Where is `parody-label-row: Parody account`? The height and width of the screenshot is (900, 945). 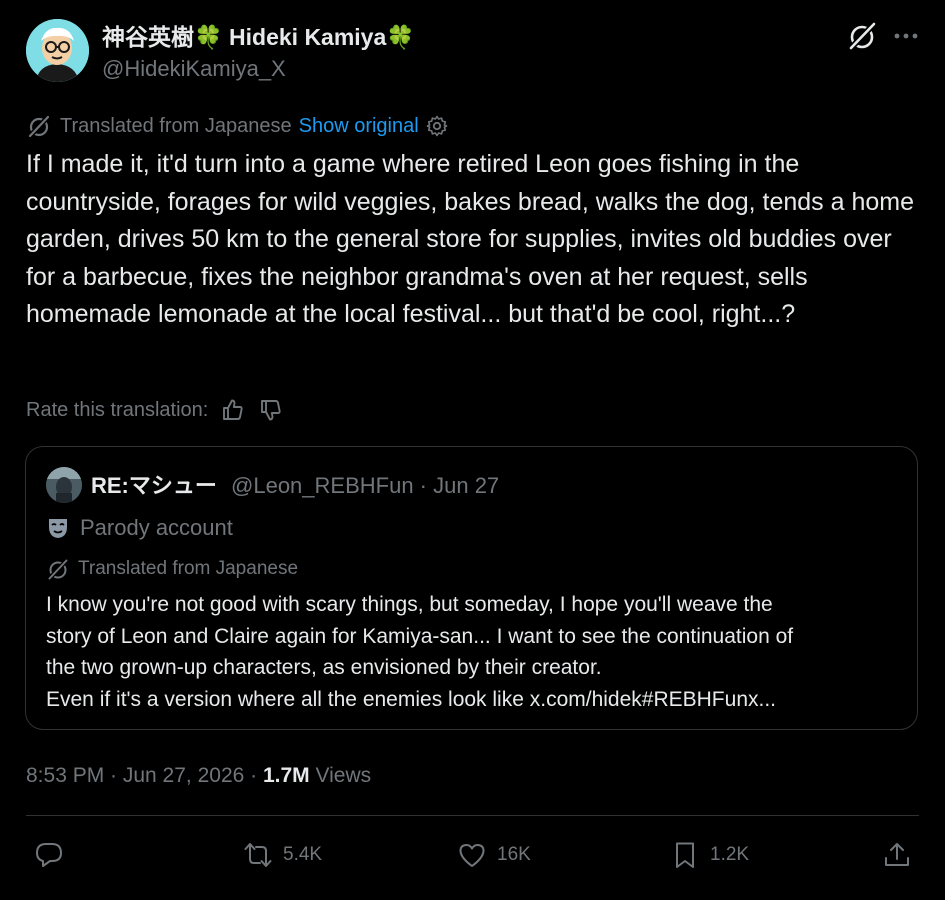
parody-label-row: Parody account is located at coordinates (139, 528).